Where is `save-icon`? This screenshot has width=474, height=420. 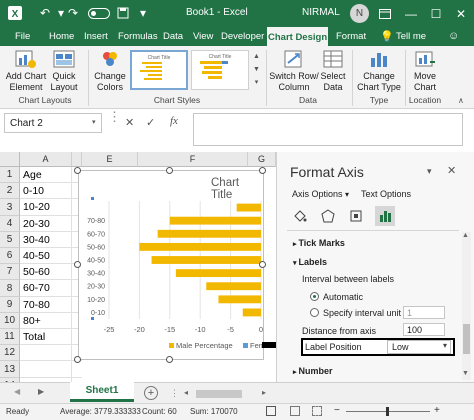
save-icon is located at coordinates (123, 13).